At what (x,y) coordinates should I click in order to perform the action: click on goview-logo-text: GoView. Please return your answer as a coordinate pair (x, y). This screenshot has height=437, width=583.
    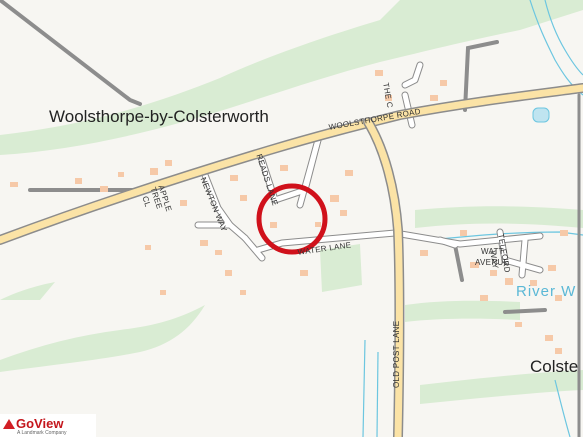
    Looking at the image, I should click on (40, 423).